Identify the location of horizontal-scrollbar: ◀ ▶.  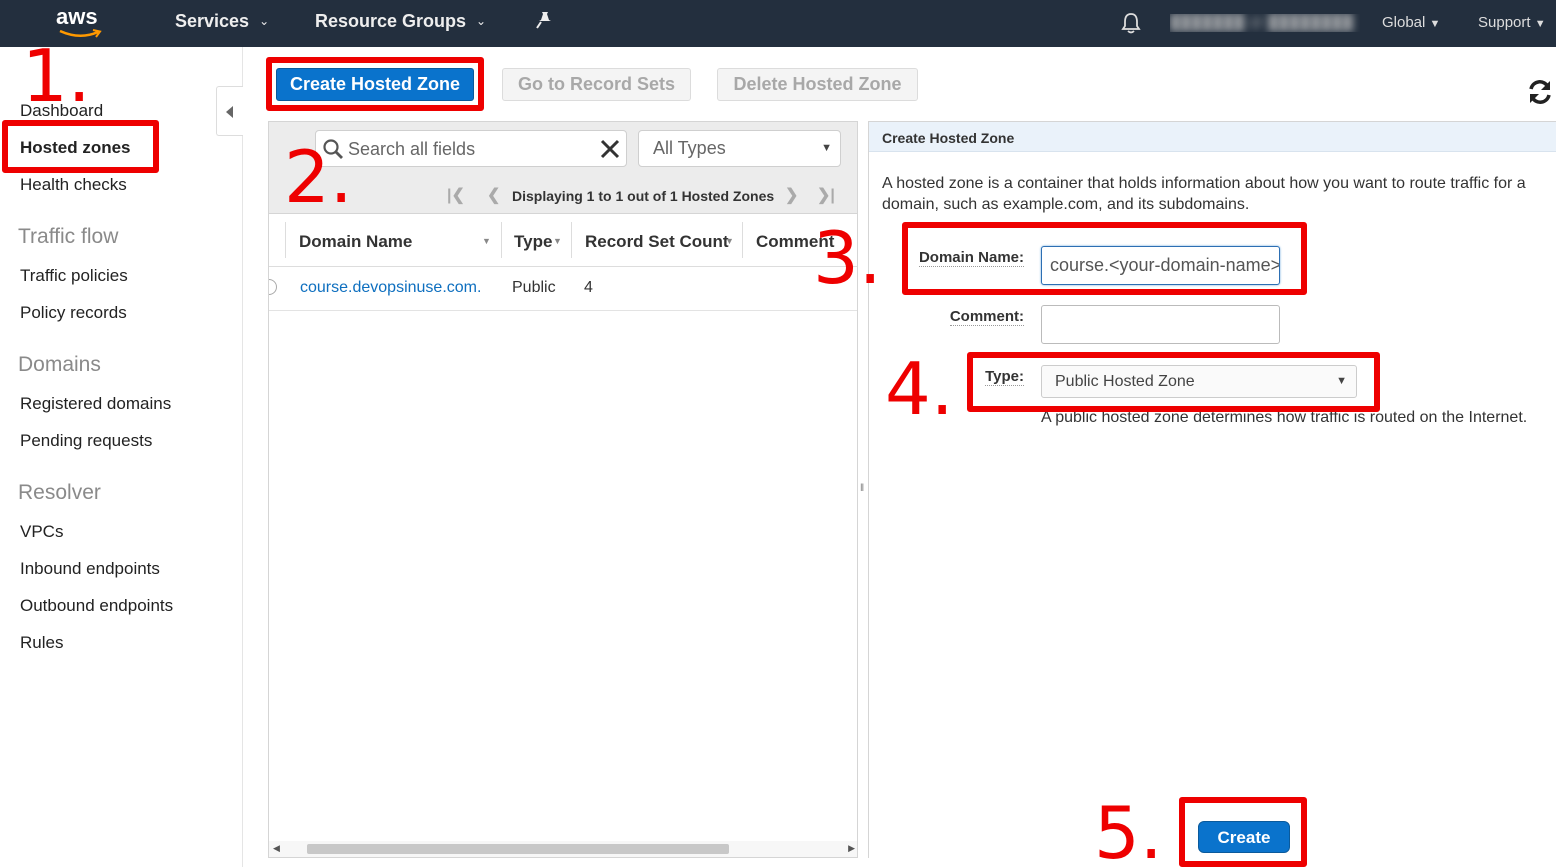
(563, 849).